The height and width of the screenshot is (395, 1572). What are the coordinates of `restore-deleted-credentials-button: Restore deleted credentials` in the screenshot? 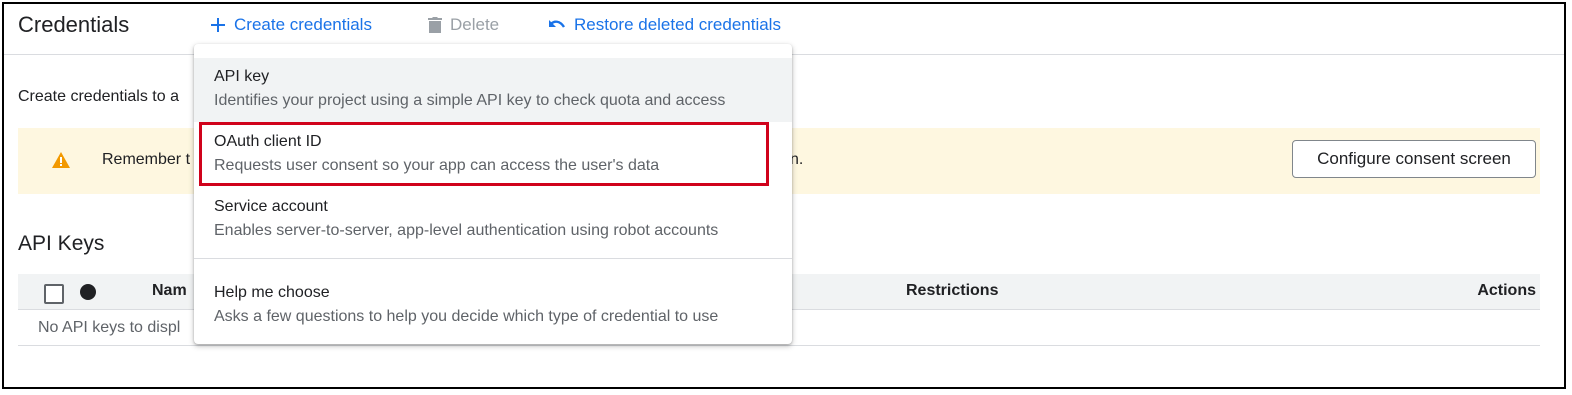 It's located at (664, 25).